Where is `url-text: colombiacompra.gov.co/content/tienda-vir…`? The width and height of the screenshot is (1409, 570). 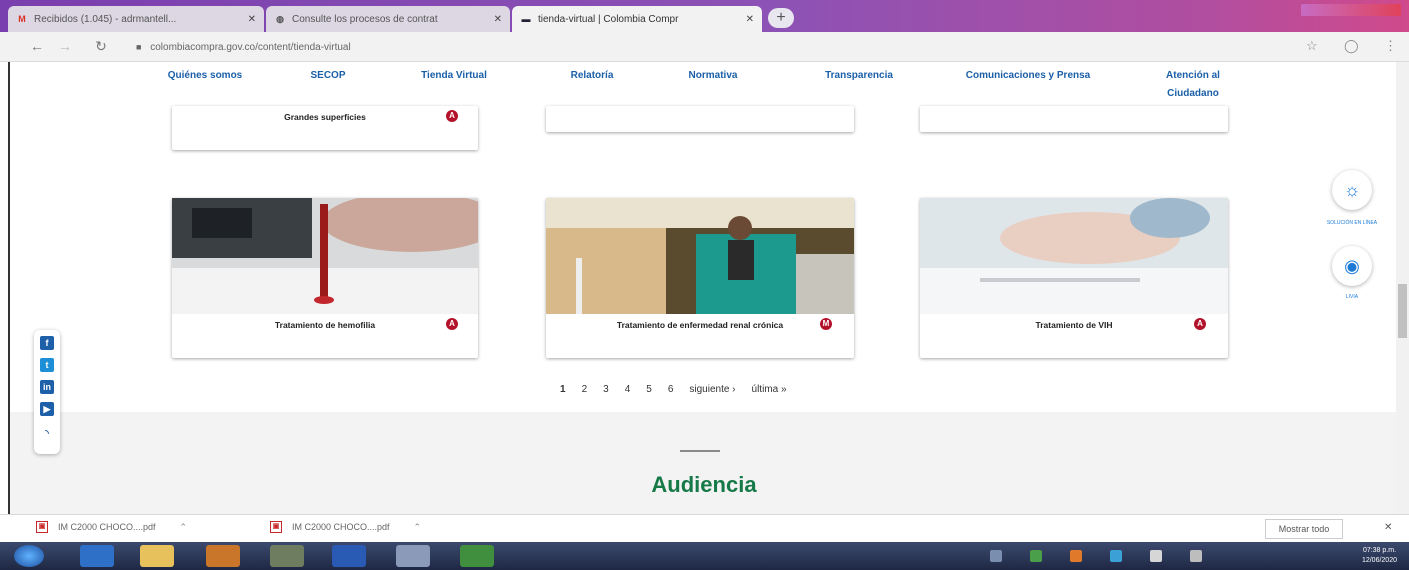 url-text: colombiacompra.gov.co/content/tienda-vir… is located at coordinates (250, 47).